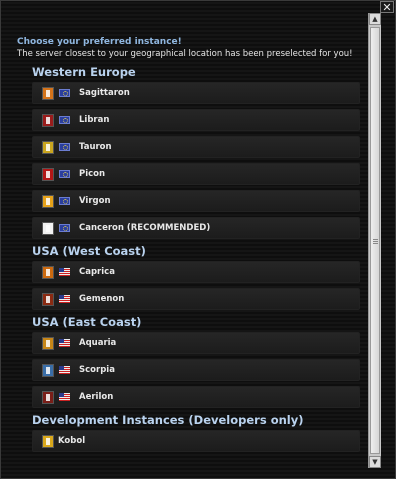  What do you see at coordinates (196, 201) in the screenshot?
I see `server-row-virgon: Virgon` at bounding box center [196, 201].